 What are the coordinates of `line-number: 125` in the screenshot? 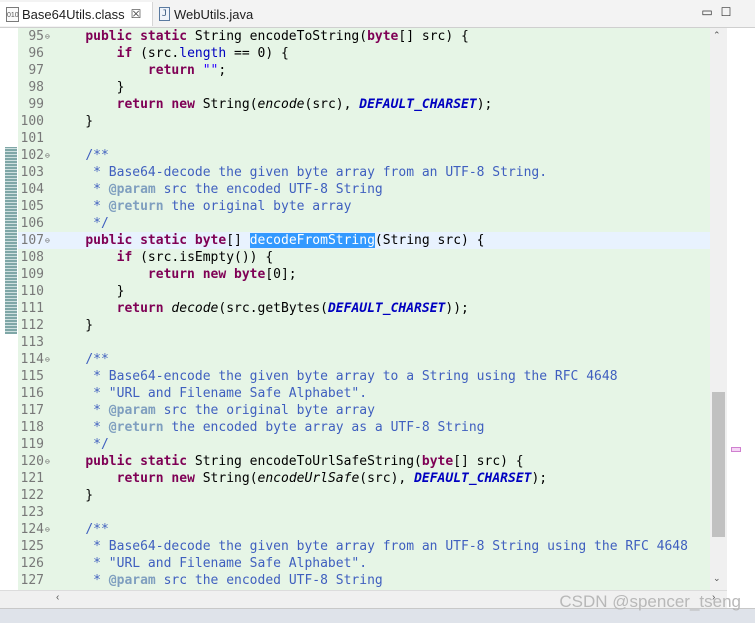 It's located at (32, 546).